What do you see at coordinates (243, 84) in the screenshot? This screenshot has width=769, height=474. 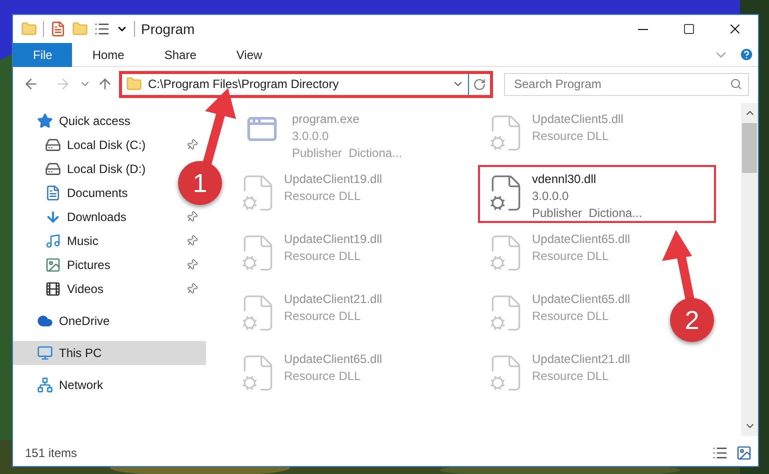 I see `address-path: C:\Program Files\Program Directory` at bounding box center [243, 84].